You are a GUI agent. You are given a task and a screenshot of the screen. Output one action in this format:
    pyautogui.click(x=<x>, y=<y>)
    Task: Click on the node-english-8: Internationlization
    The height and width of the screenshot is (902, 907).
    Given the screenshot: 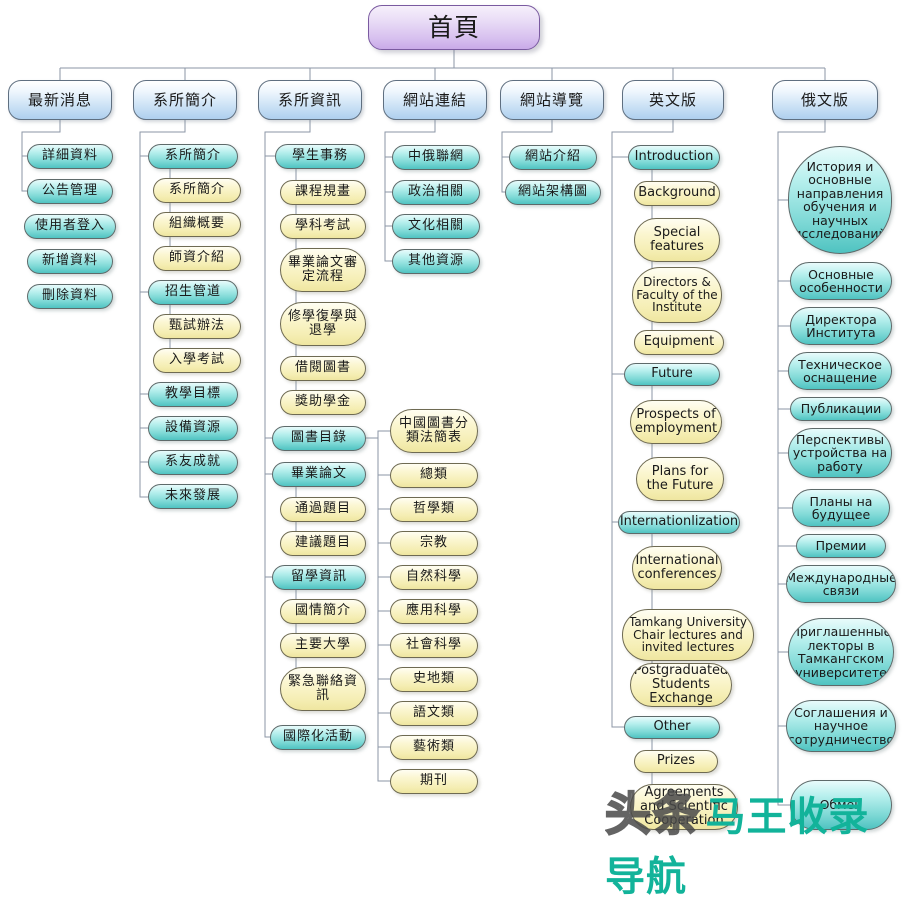 What is the action you would take?
    pyautogui.click(x=679, y=522)
    